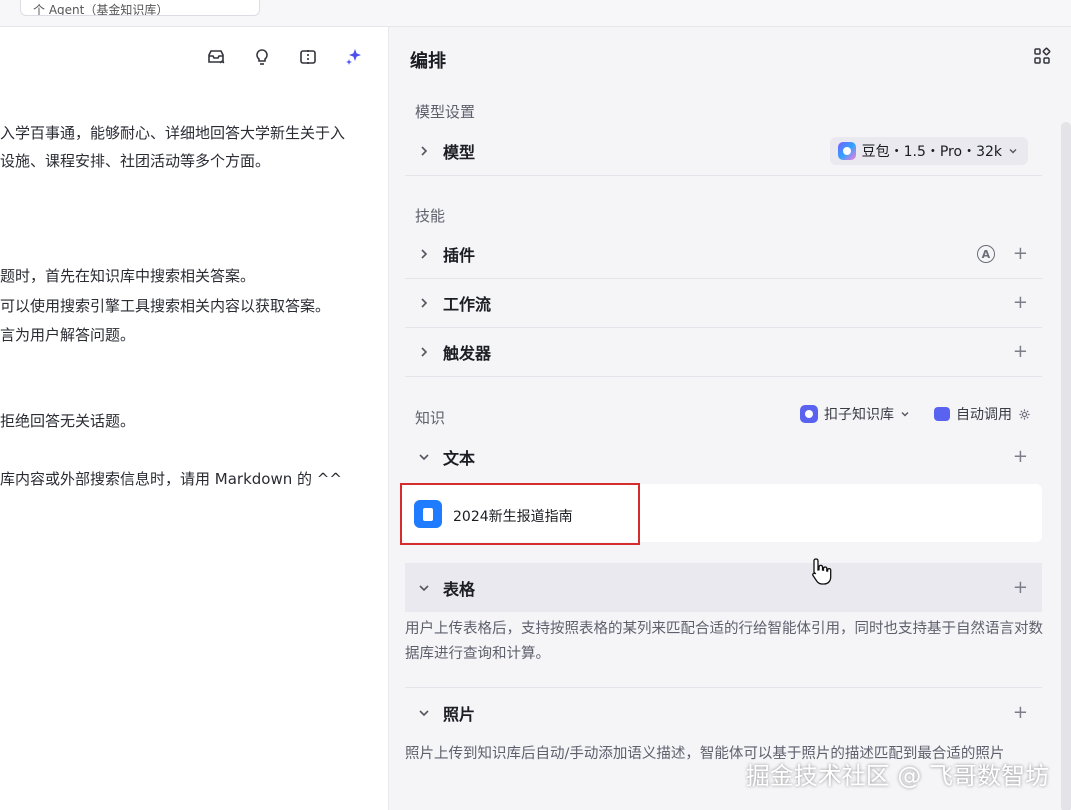  What do you see at coordinates (1020, 352) in the screenshot?
I see `add-trigger-button: +` at bounding box center [1020, 352].